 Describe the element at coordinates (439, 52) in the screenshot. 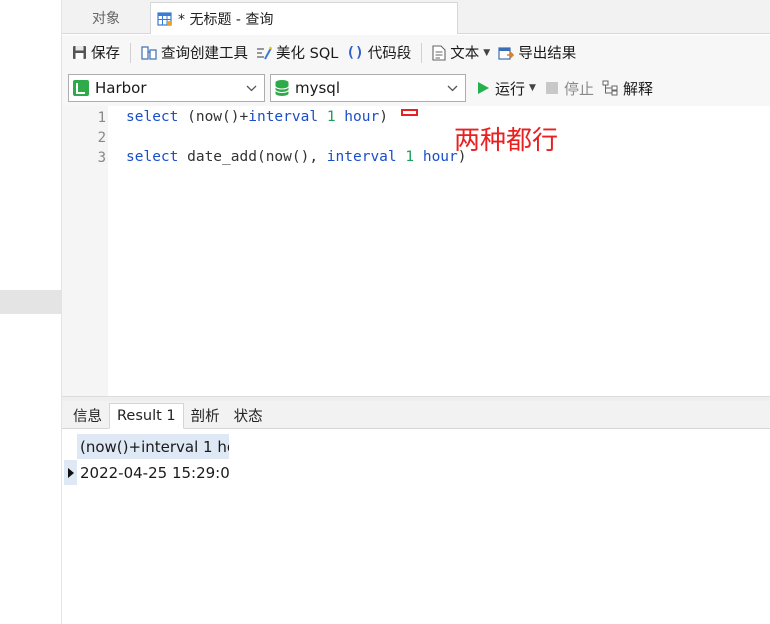

I see `text-document-icon` at that location.